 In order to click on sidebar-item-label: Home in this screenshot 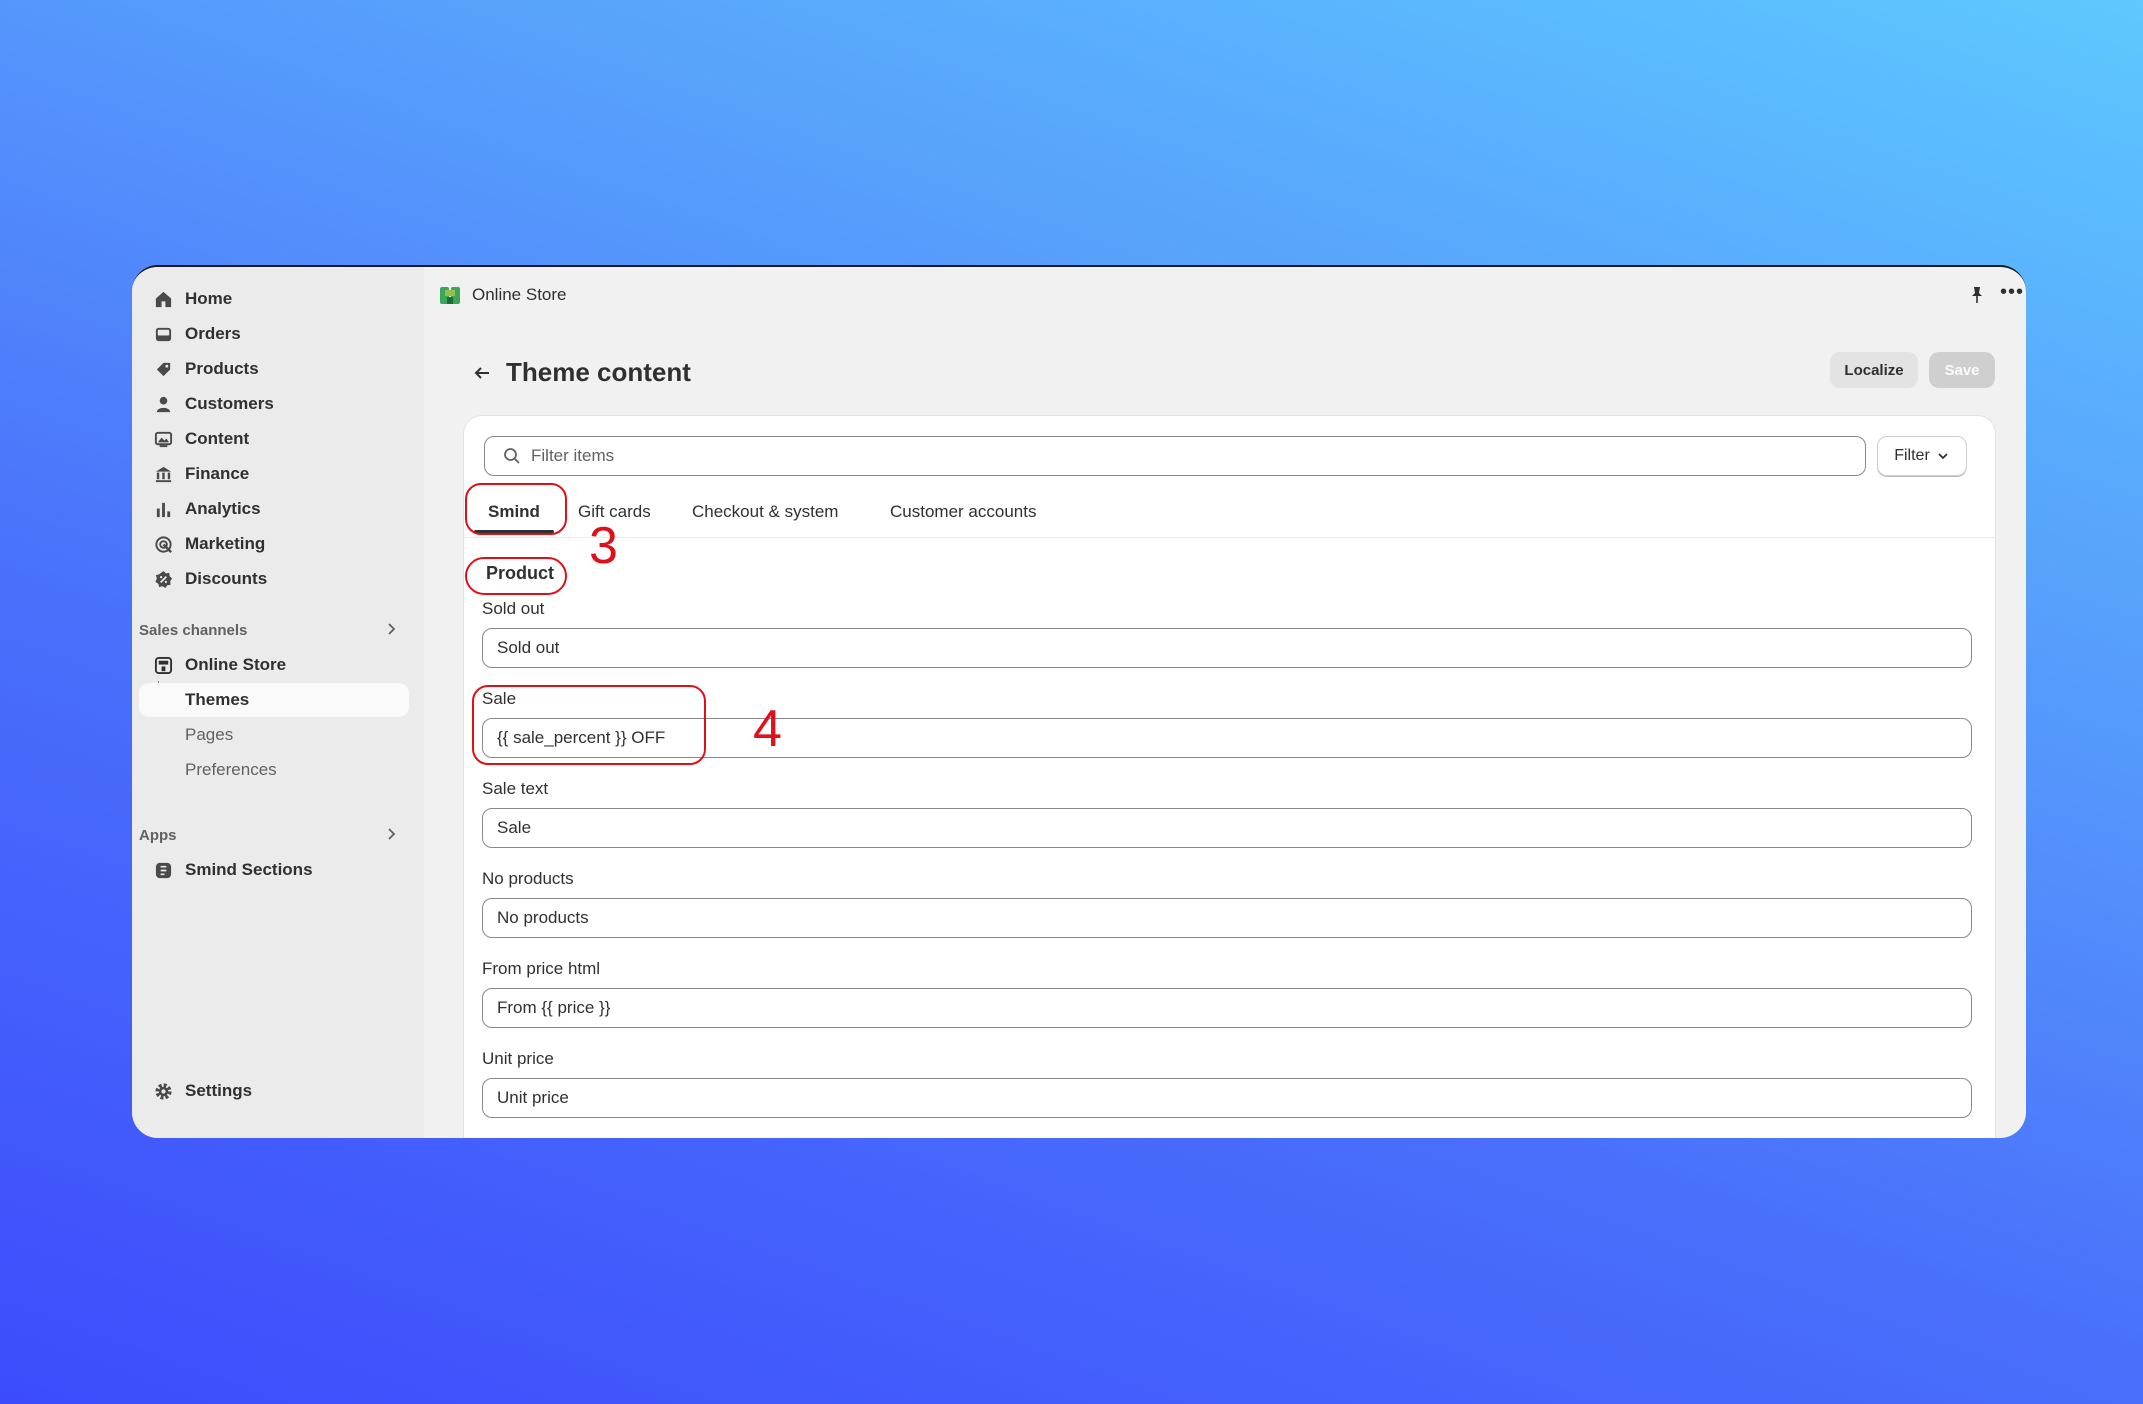, I will do `click(209, 298)`.